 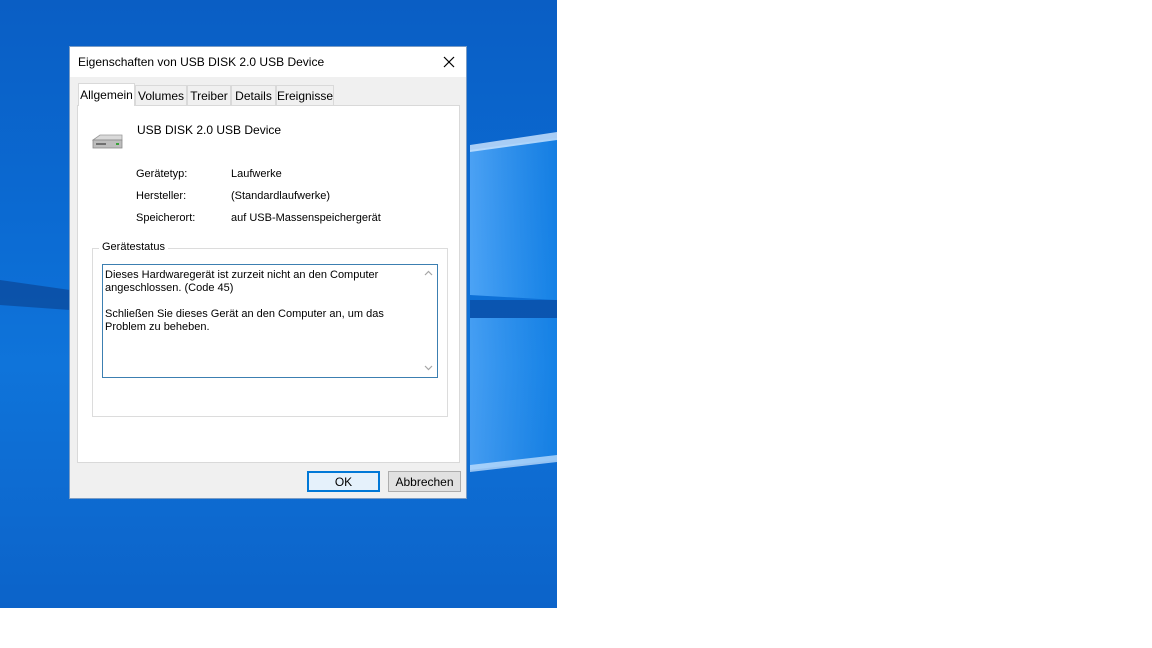 I want to click on manufacturer-label: Hersteller:, so click(x=161, y=196).